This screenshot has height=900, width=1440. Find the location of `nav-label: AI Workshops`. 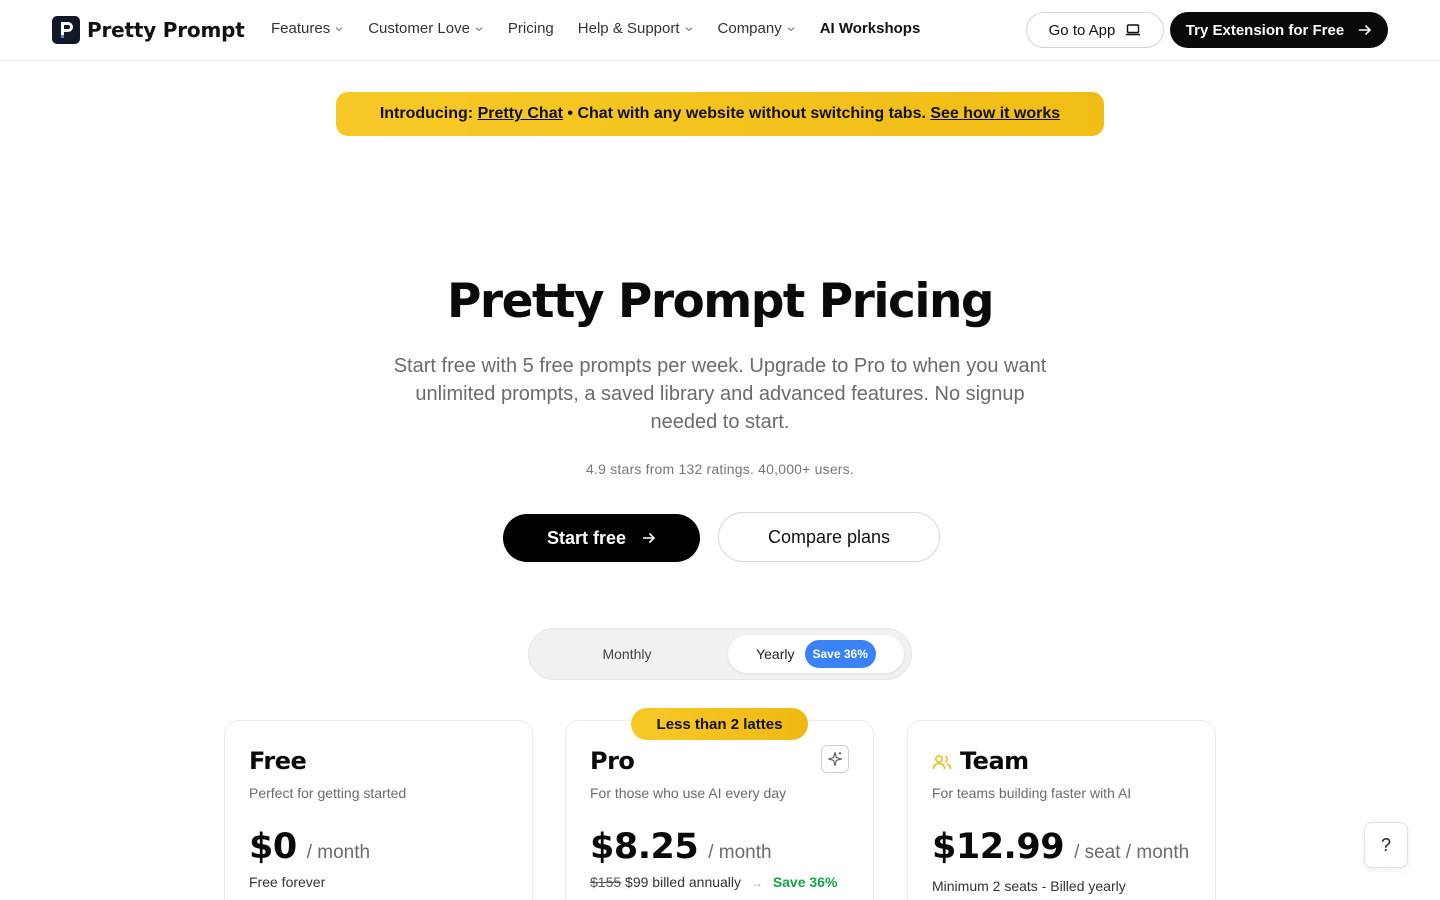

nav-label: AI Workshops is located at coordinates (870, 28).